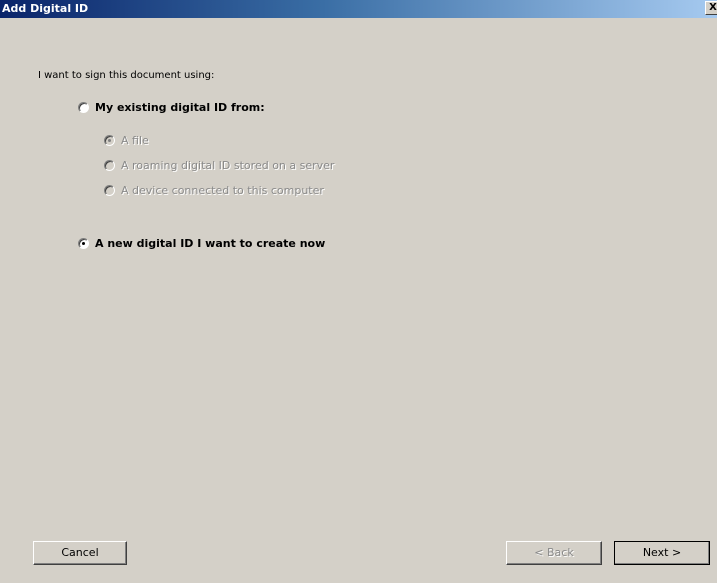 This screenshot has width=717, height=583. I want to click on close-button: X, so click(711, 8).